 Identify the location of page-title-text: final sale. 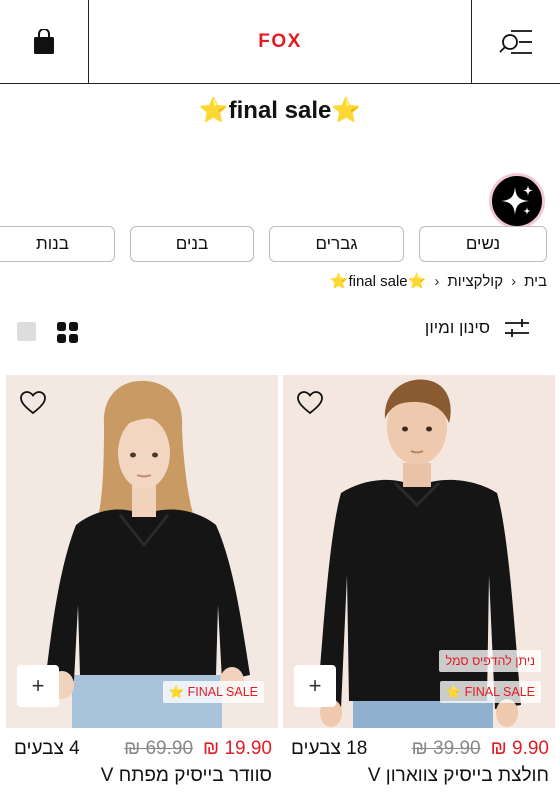
(280, 110).